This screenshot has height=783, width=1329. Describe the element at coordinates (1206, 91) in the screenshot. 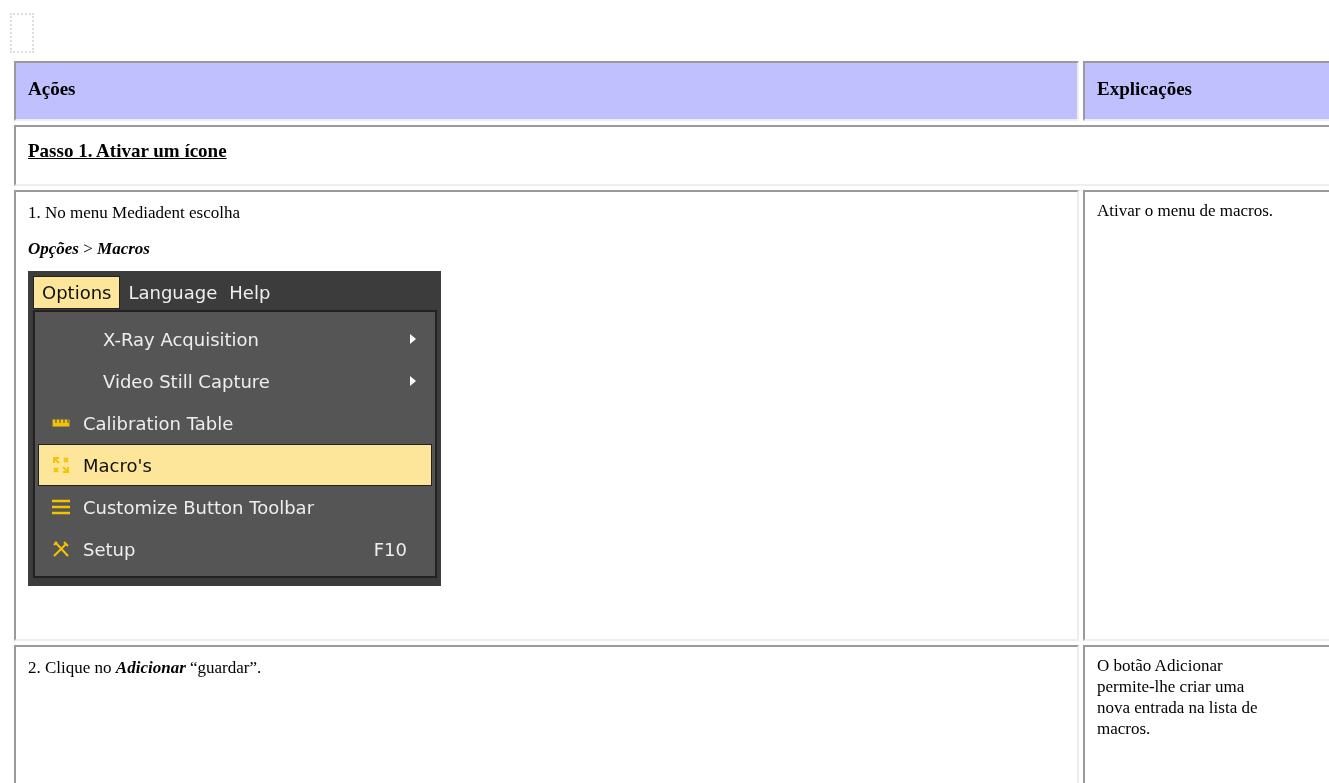

I see `column-header: Explicações` at that location.